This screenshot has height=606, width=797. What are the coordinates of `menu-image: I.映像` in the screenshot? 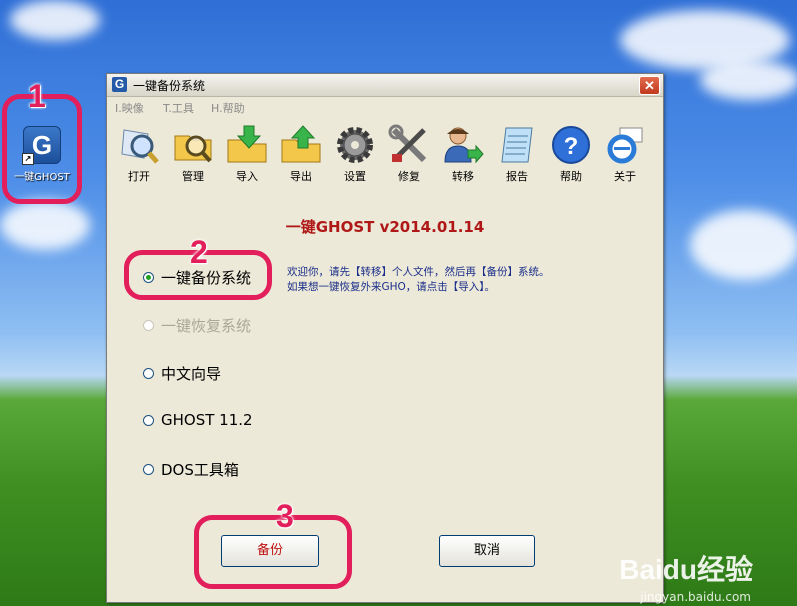 It's located at (129, 108).